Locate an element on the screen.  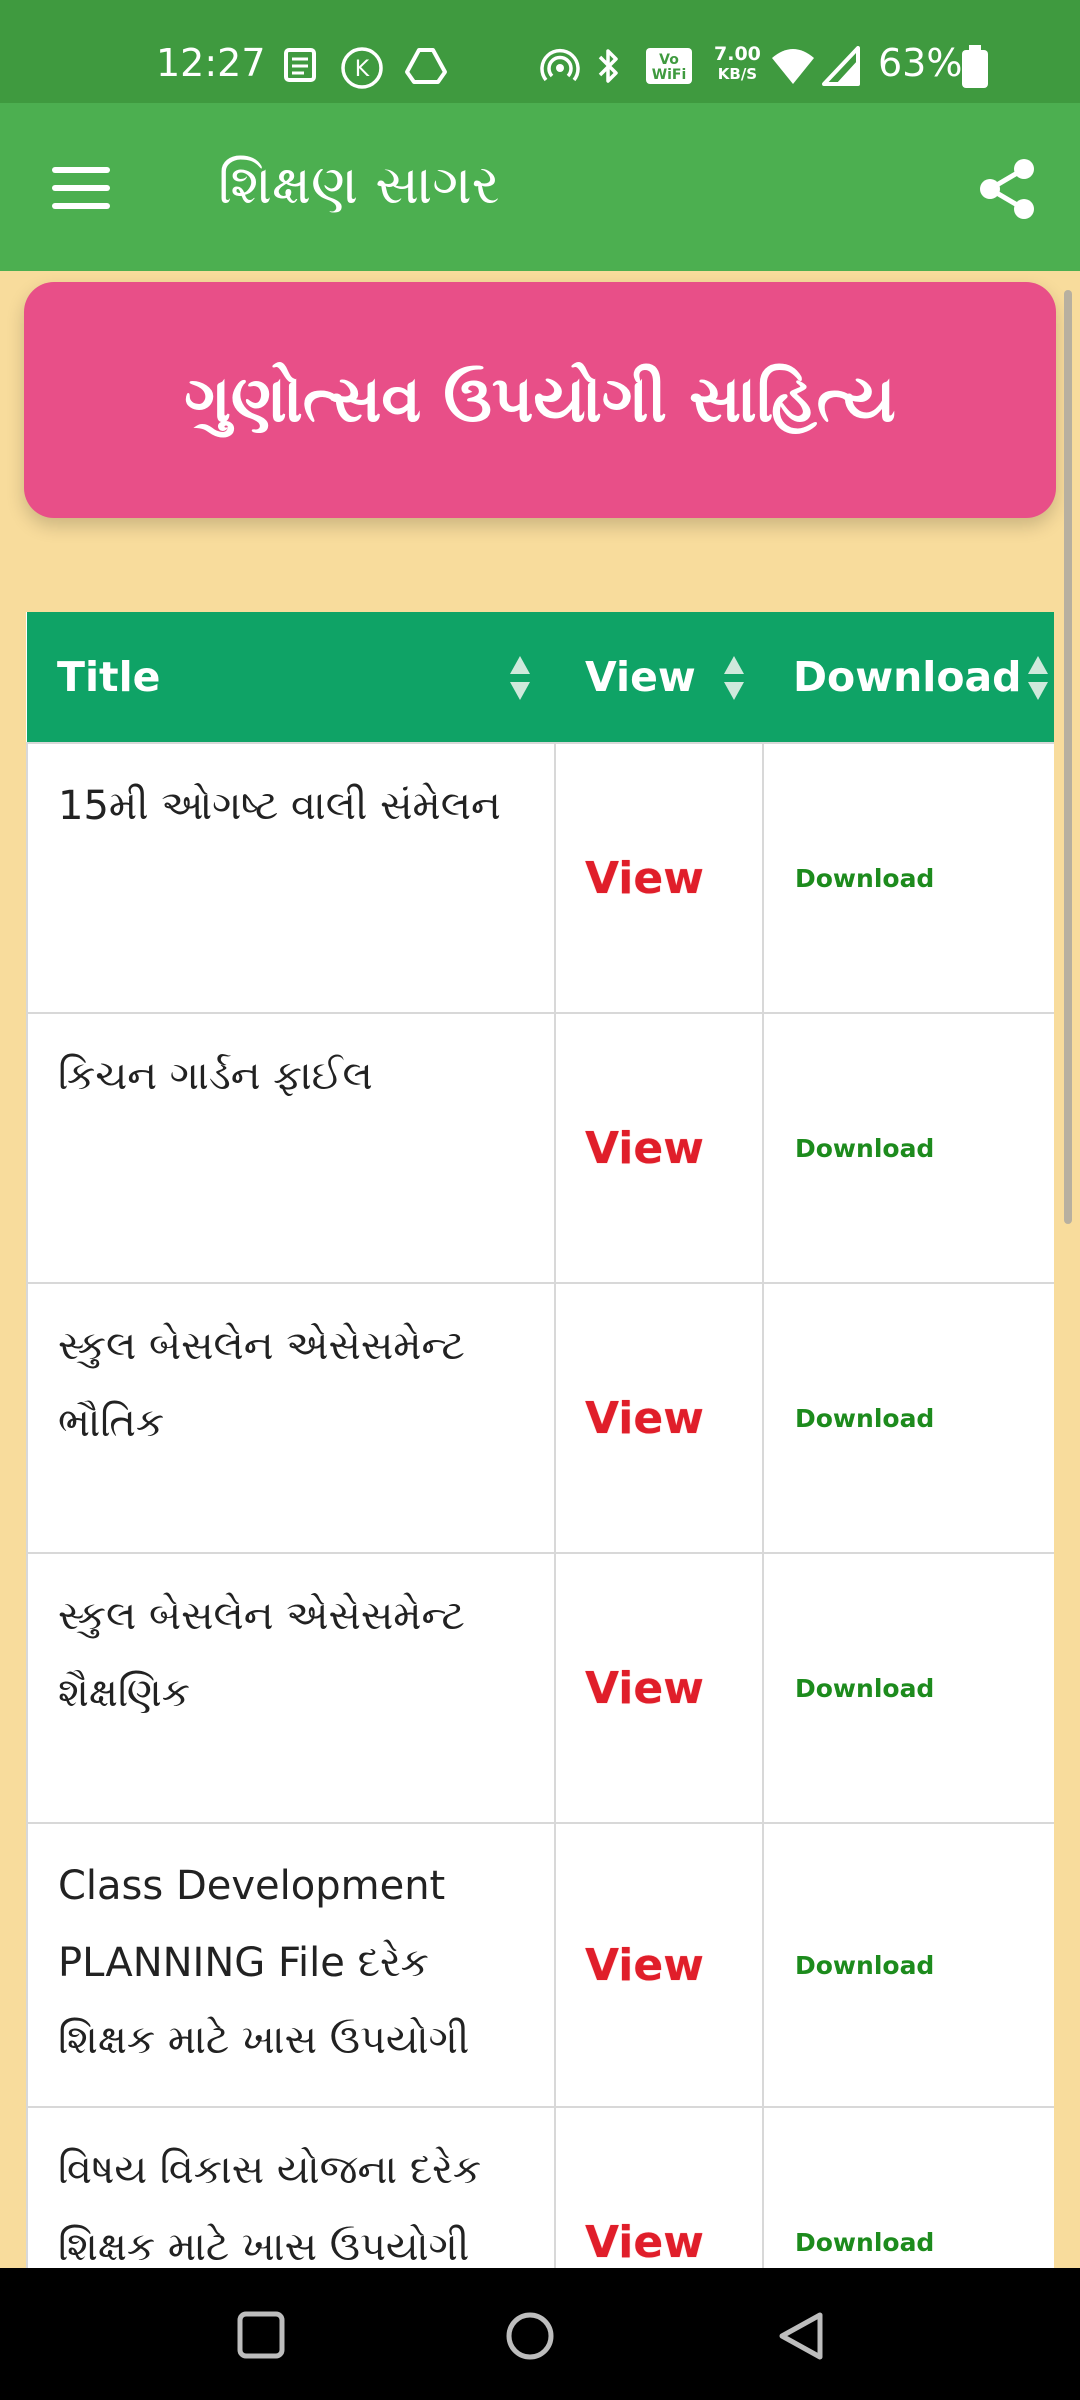
row-title: કિચન ગાર્ડન ફાઈલ is located at coordinates (291, 1148).